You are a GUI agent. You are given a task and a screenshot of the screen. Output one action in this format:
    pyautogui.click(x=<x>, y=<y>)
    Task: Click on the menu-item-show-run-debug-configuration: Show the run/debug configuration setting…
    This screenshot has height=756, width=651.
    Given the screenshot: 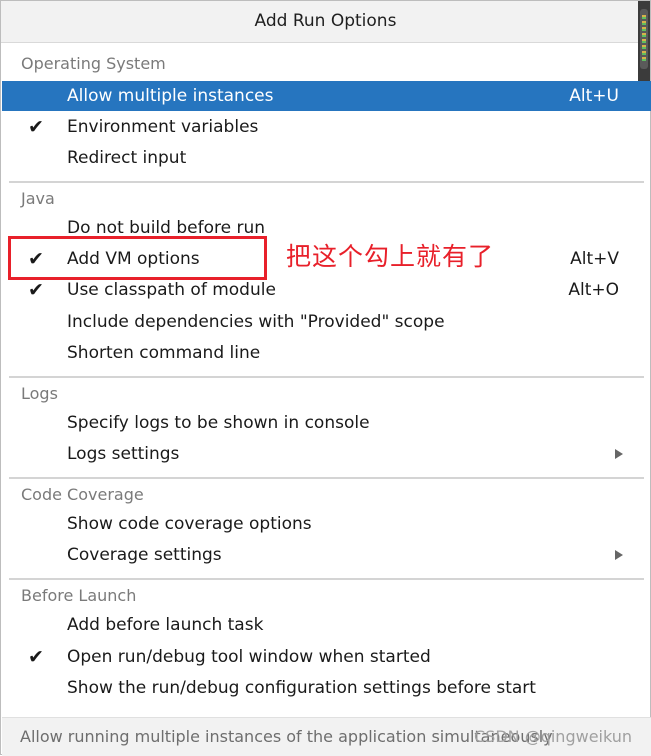 What is the action you would take?
    pyautogui.click(x=326, y=688)
    